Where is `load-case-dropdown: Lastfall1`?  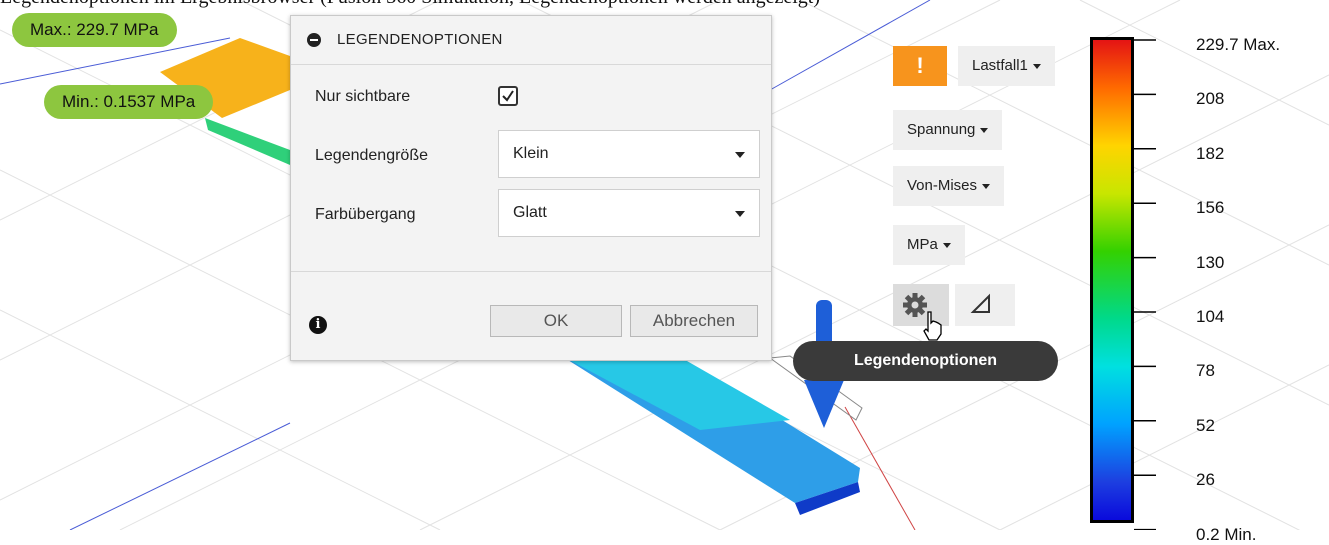
load-case-dropdown: Lastfall1 is located at coordinates (1006, 66).